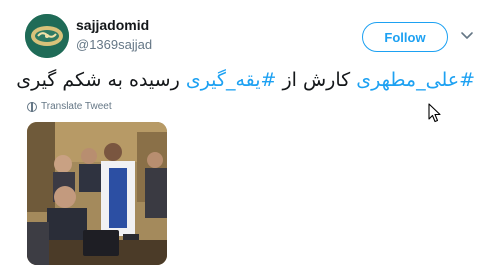  What do you see at coordinates (434, 113) in the screenshot?
I see `mouse-pointer-icon` at bounding box center [434, 113].